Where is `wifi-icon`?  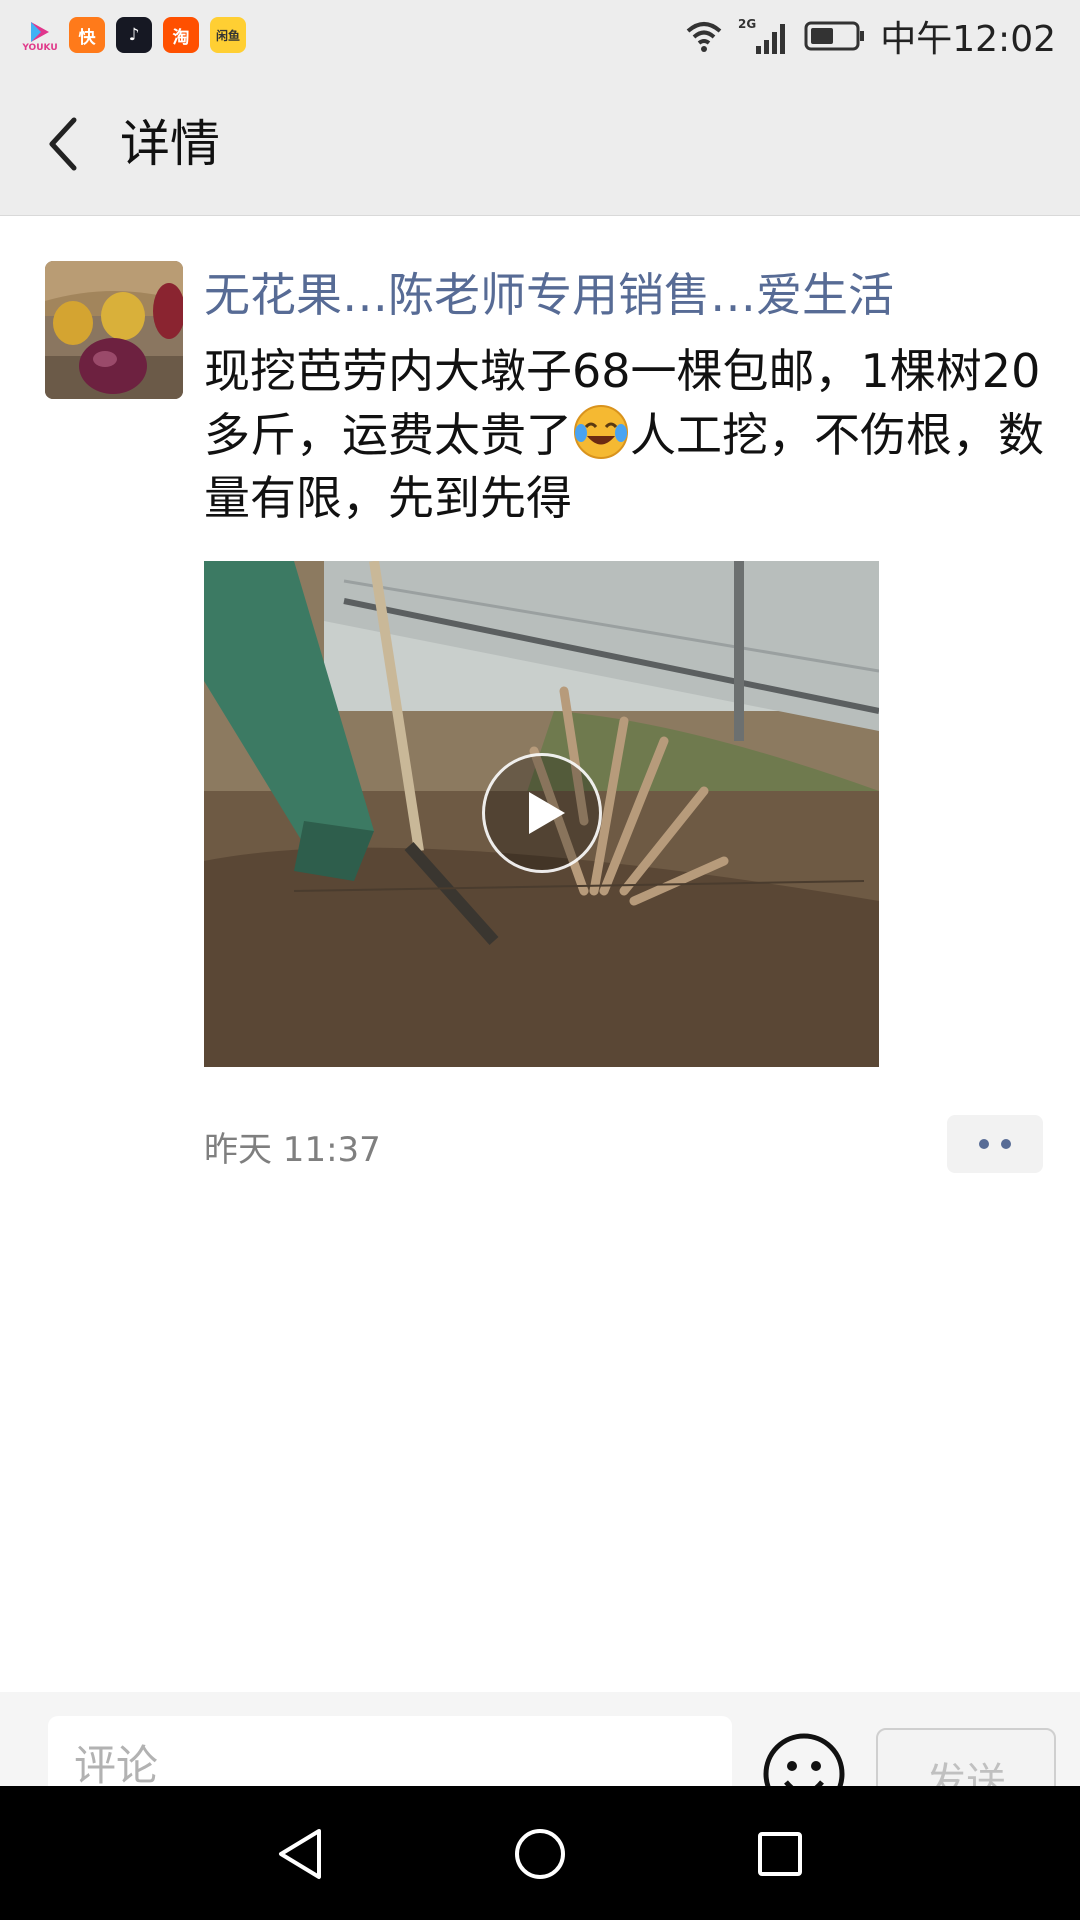
wifi-icon is located at coordinates (704, 37).